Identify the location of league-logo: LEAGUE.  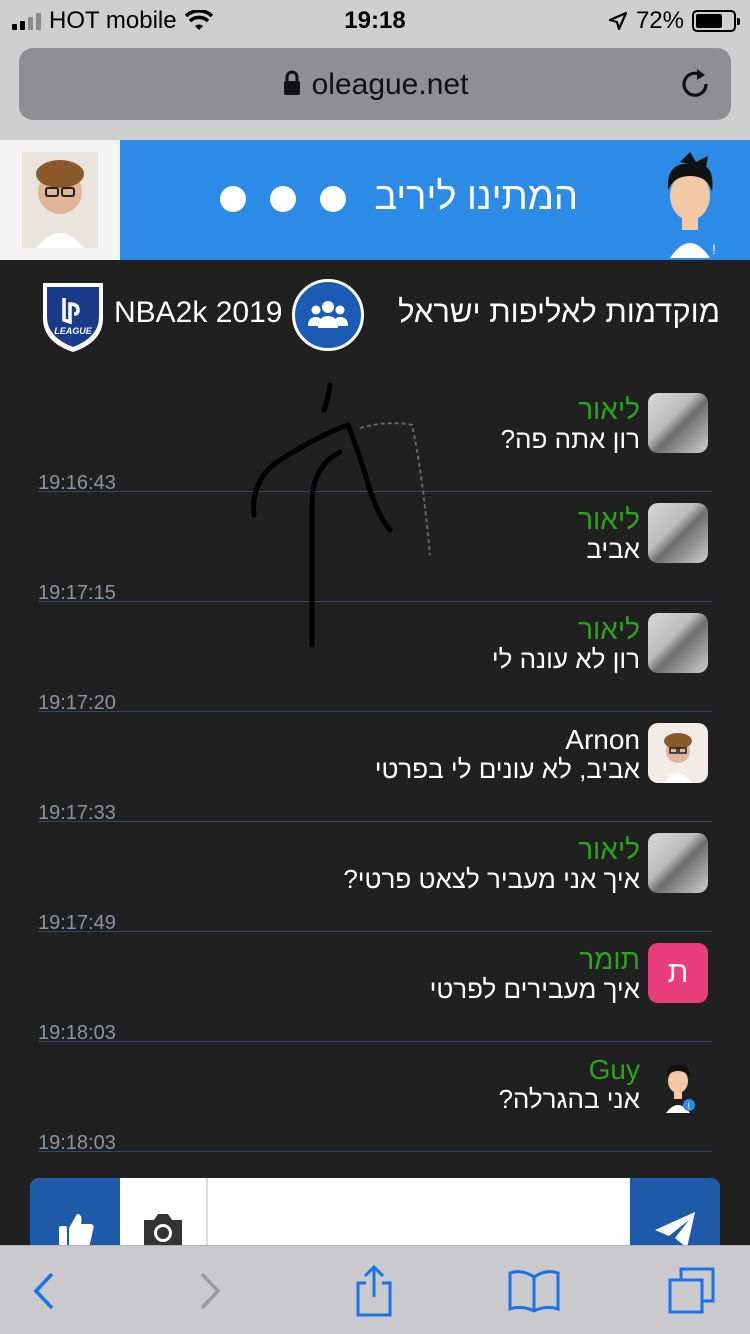
(73, 317).